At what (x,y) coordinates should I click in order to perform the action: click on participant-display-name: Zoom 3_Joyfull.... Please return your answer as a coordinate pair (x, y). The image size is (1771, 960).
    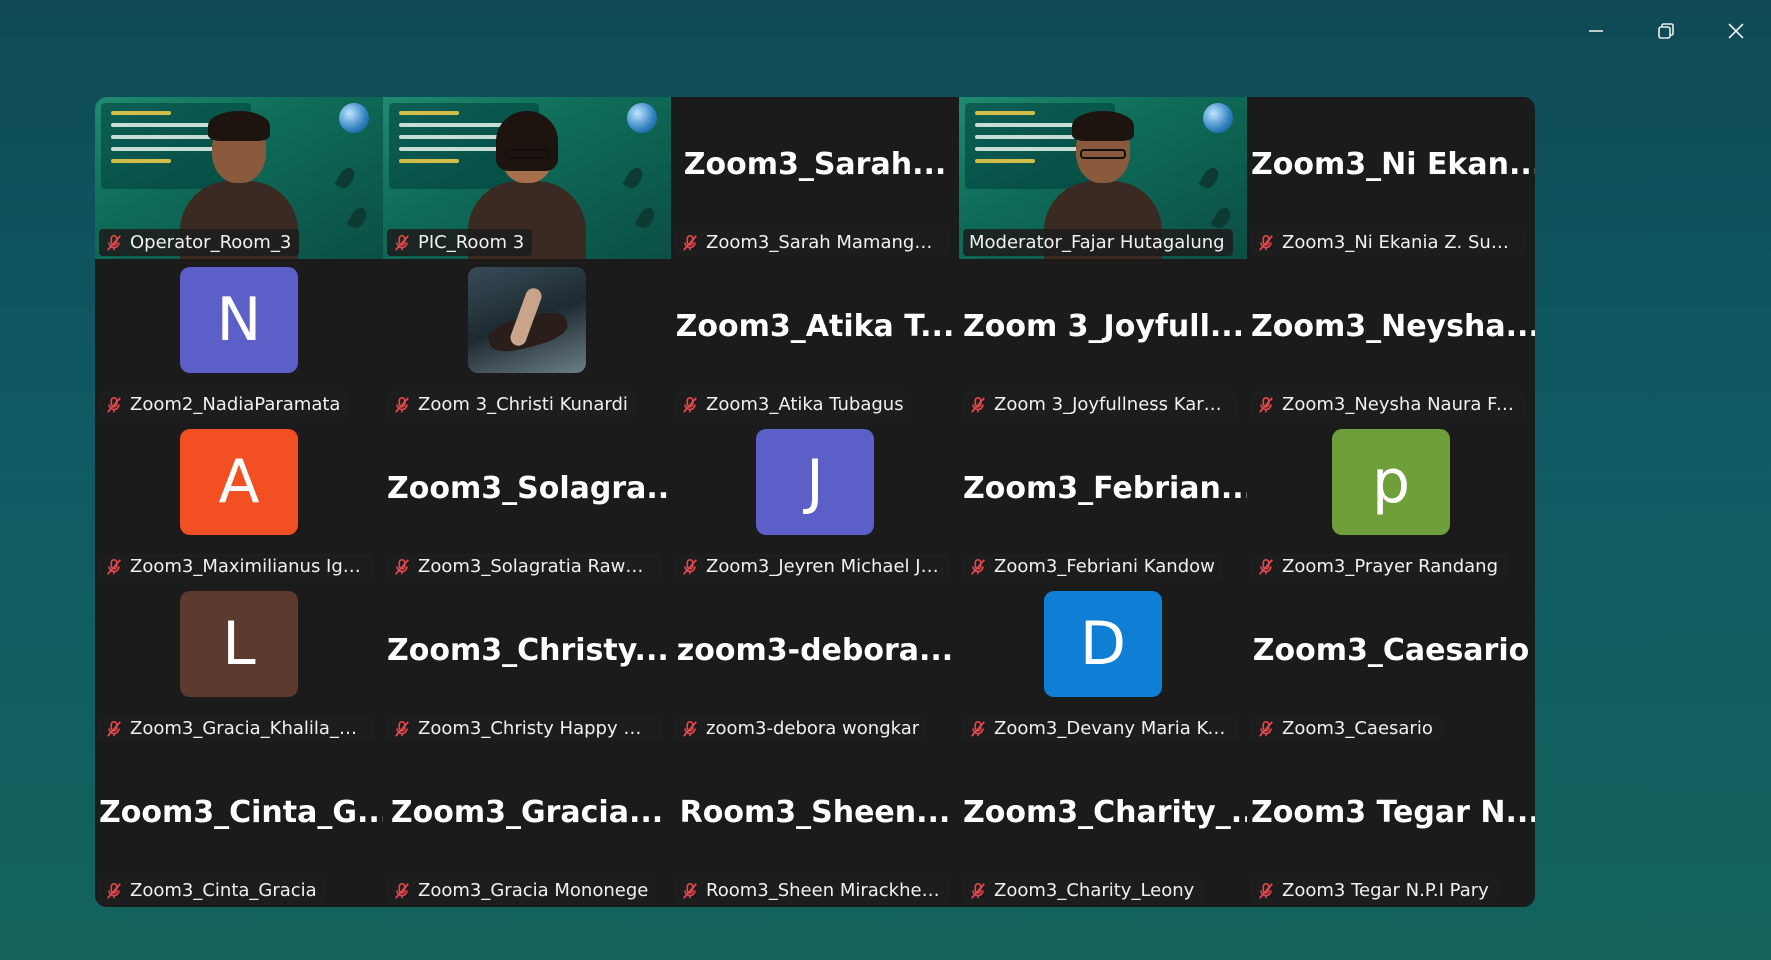
    Looking at the image, I should click on (1104, 326).